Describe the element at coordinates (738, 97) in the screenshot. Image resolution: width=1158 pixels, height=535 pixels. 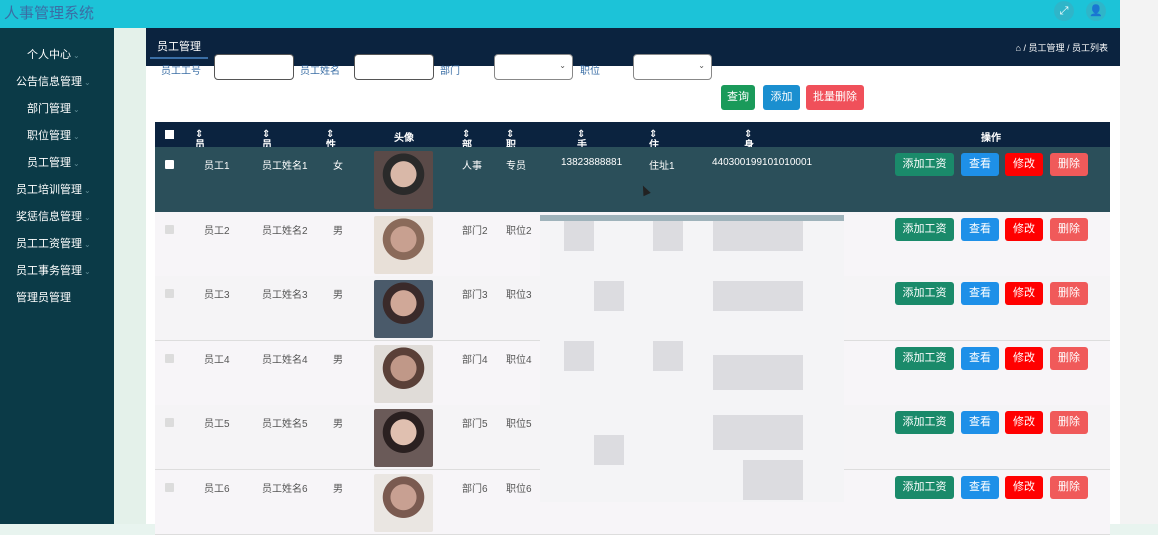
I see `query-button: 查询` at that location.